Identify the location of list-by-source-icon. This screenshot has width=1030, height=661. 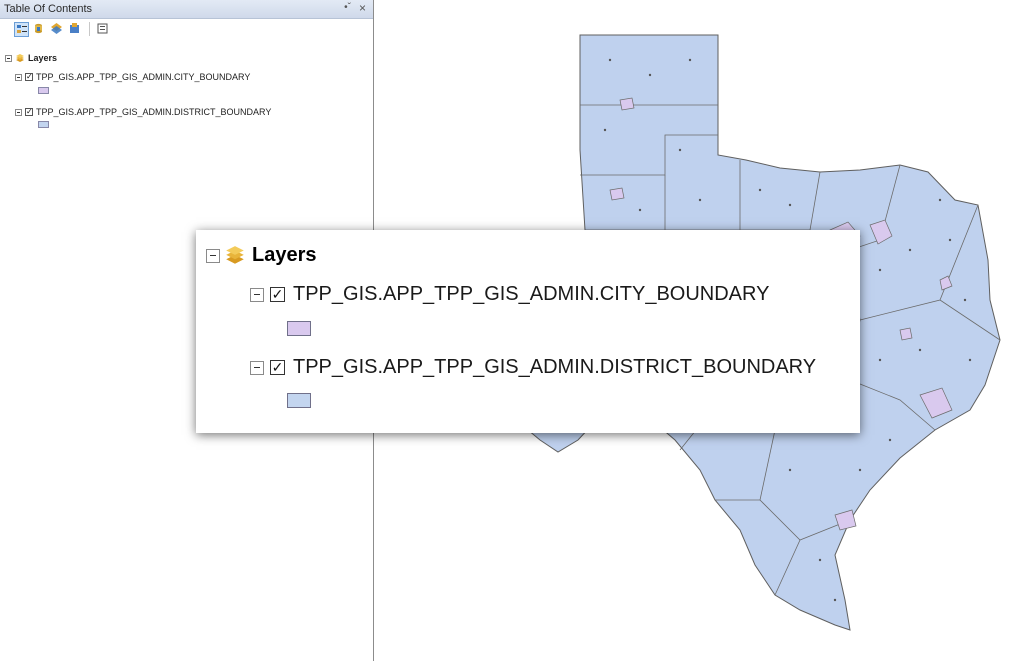
(39, 29).